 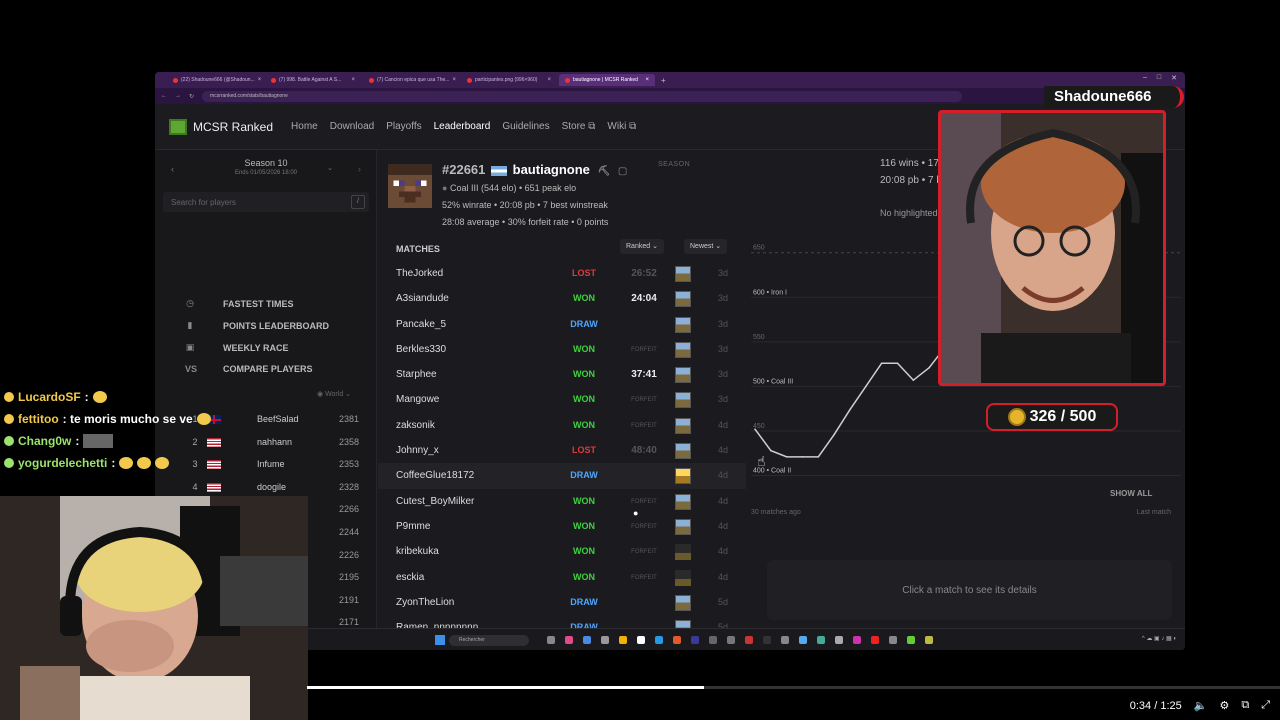 I want to click on forward-icon: →, so click(x=178, y=96).